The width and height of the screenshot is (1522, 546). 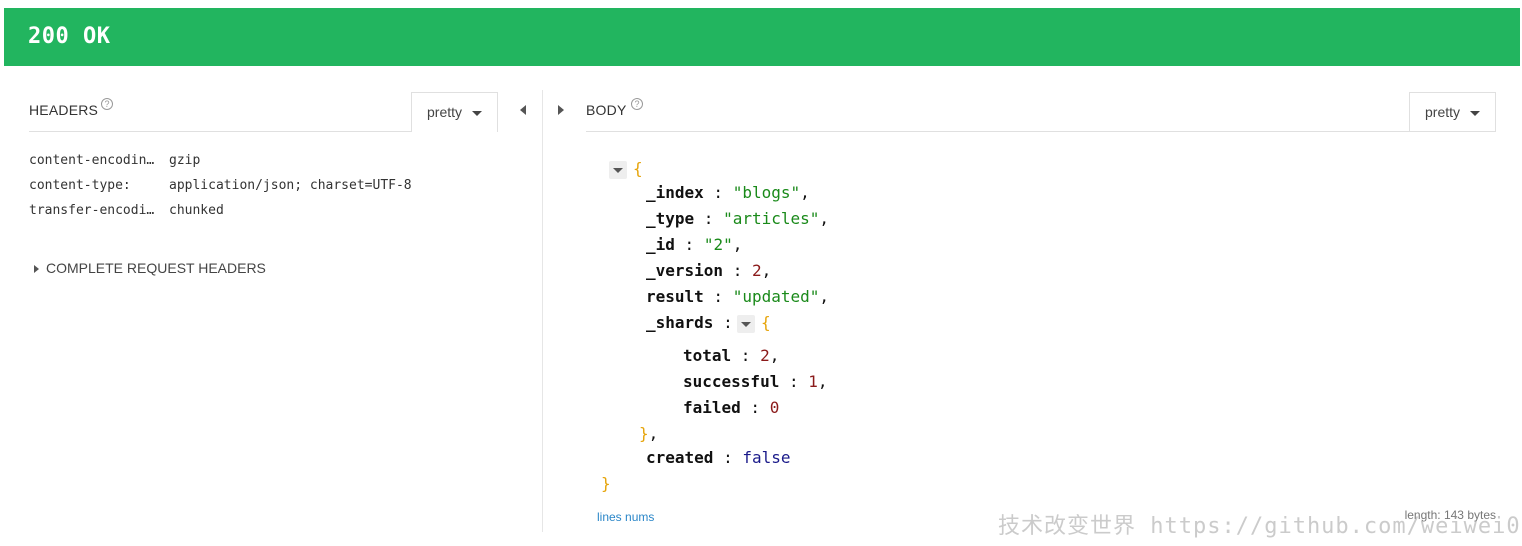 What do you see at coordinates (1443, 112) in the screenshot?
I see `body-format-label: pretty` at bounding box center [1443, 112].